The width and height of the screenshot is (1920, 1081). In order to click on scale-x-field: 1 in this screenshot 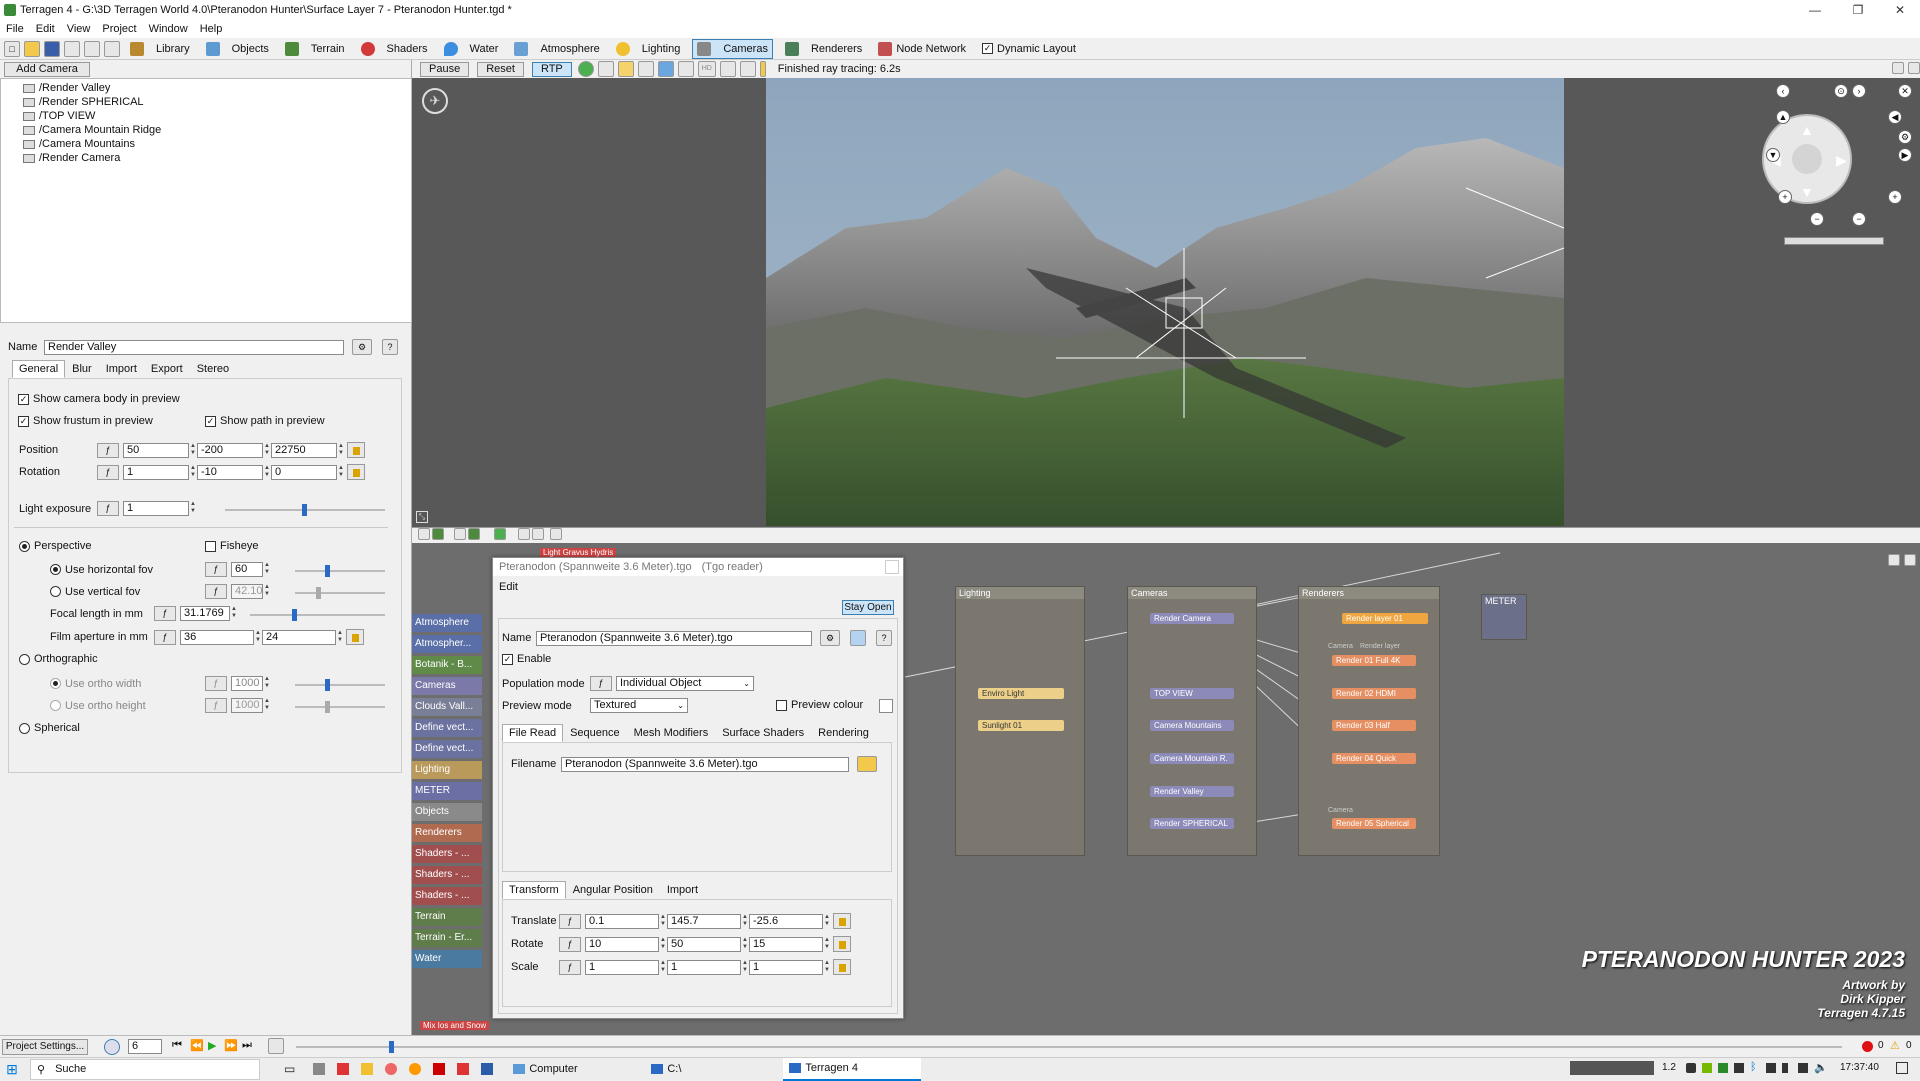, I will do `click(622, 967)`.